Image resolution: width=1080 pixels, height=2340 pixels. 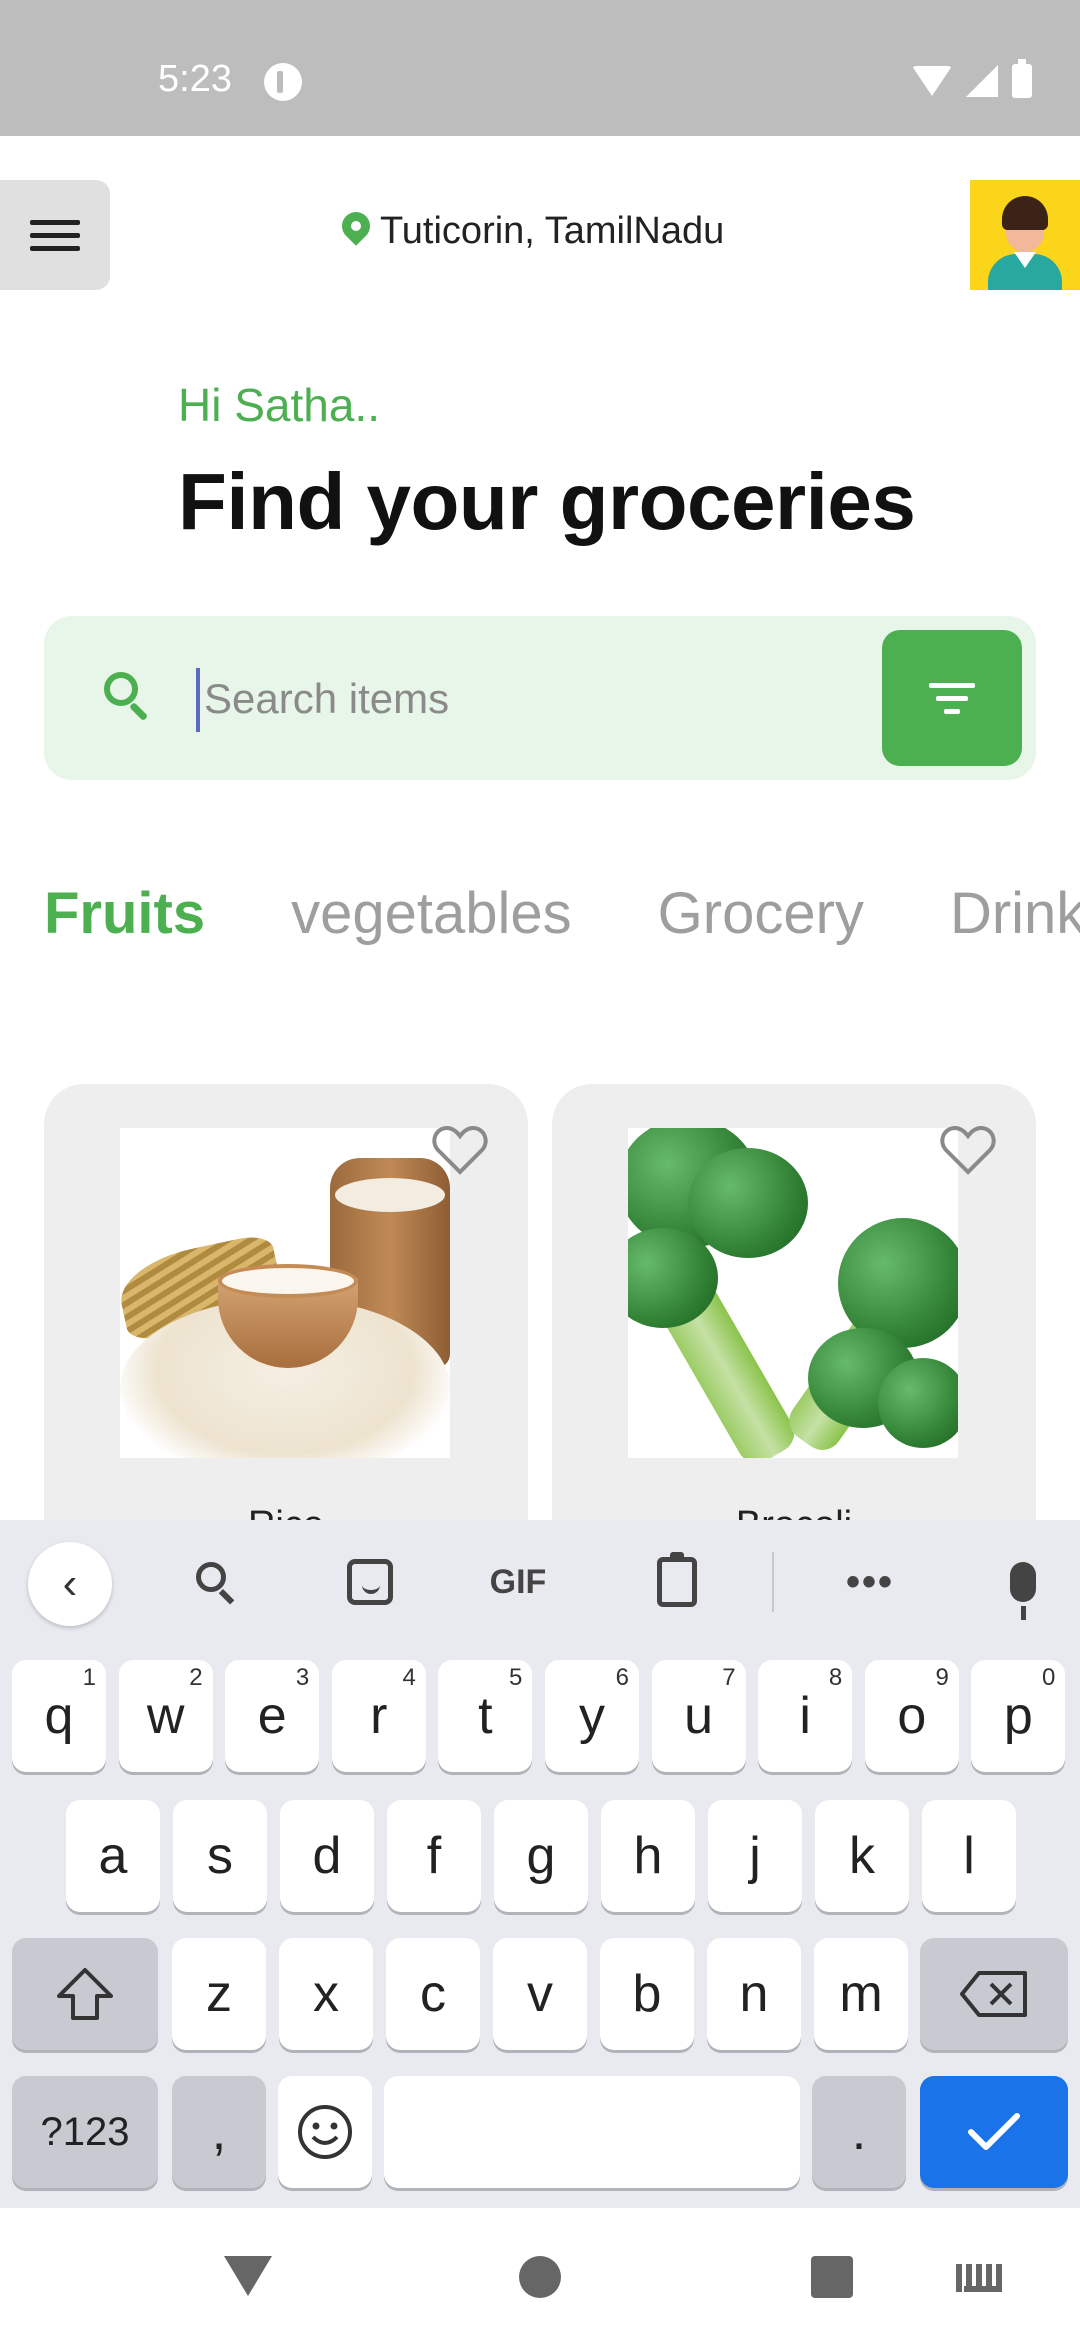 I want to click on clipboard-button, so click(x=677, y=1582).